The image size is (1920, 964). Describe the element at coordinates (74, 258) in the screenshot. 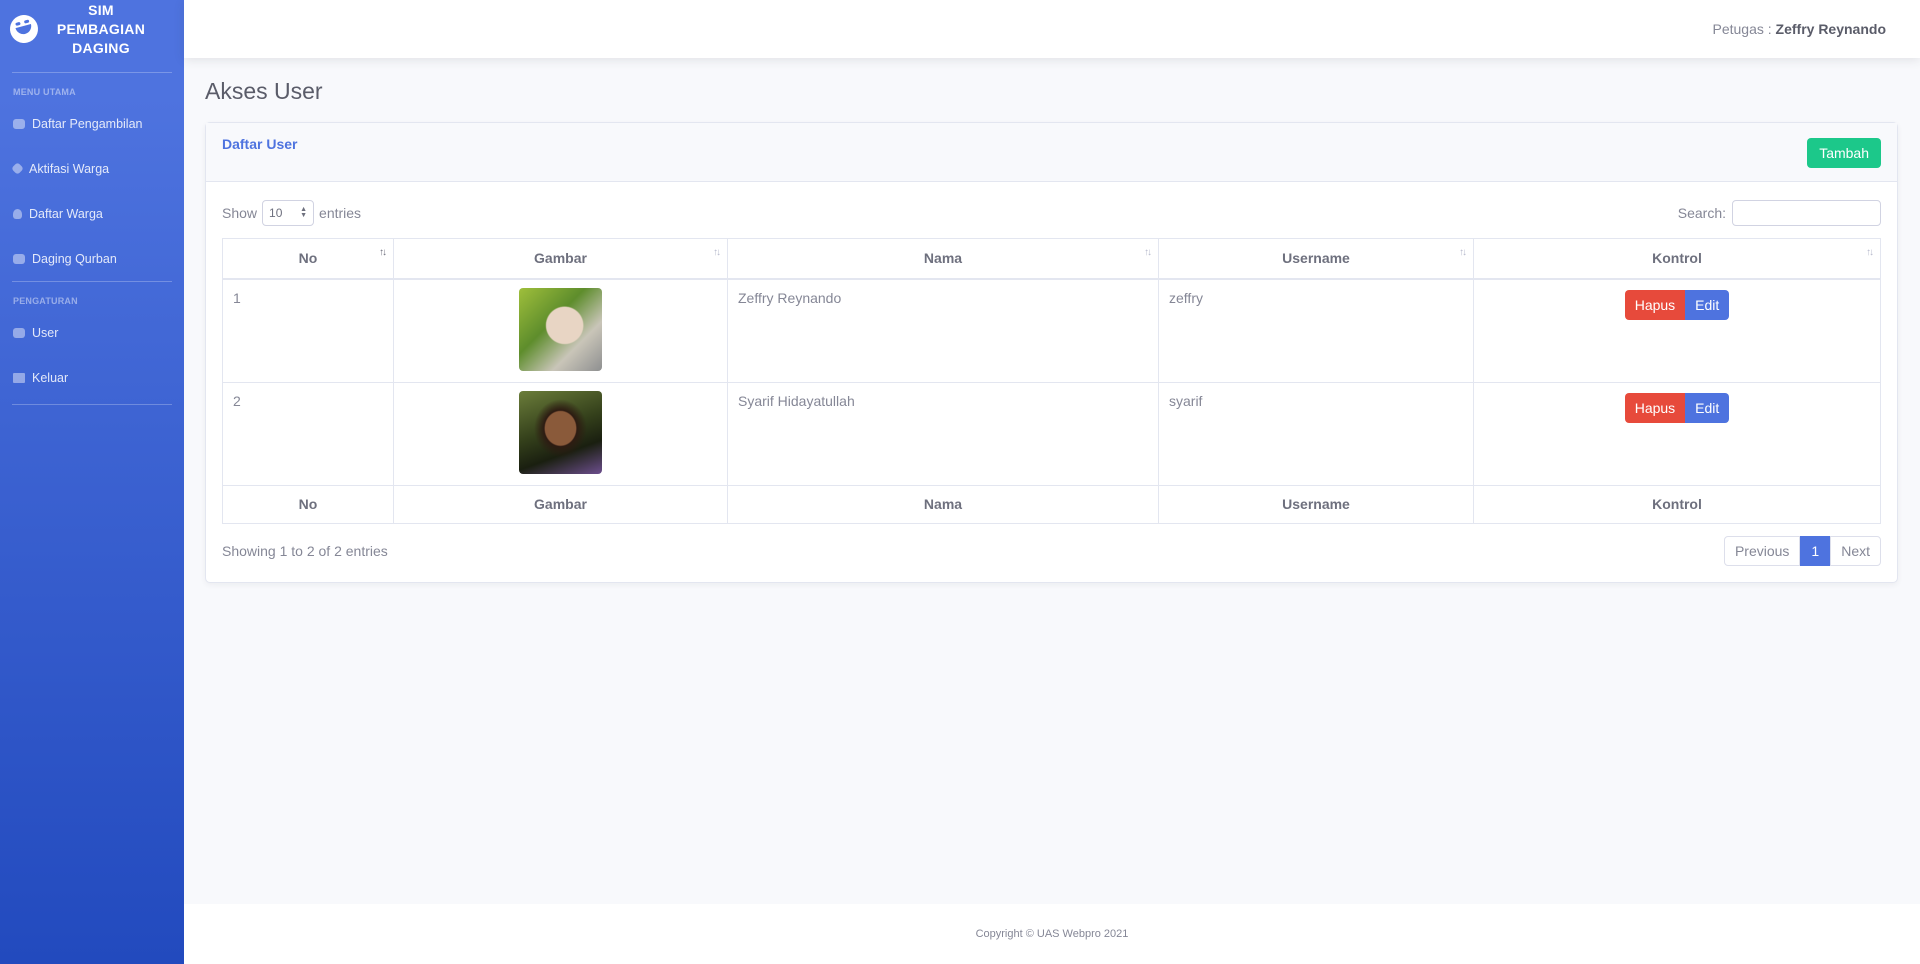

I see `sidebar-item-label: Daging Qurban` at that location.